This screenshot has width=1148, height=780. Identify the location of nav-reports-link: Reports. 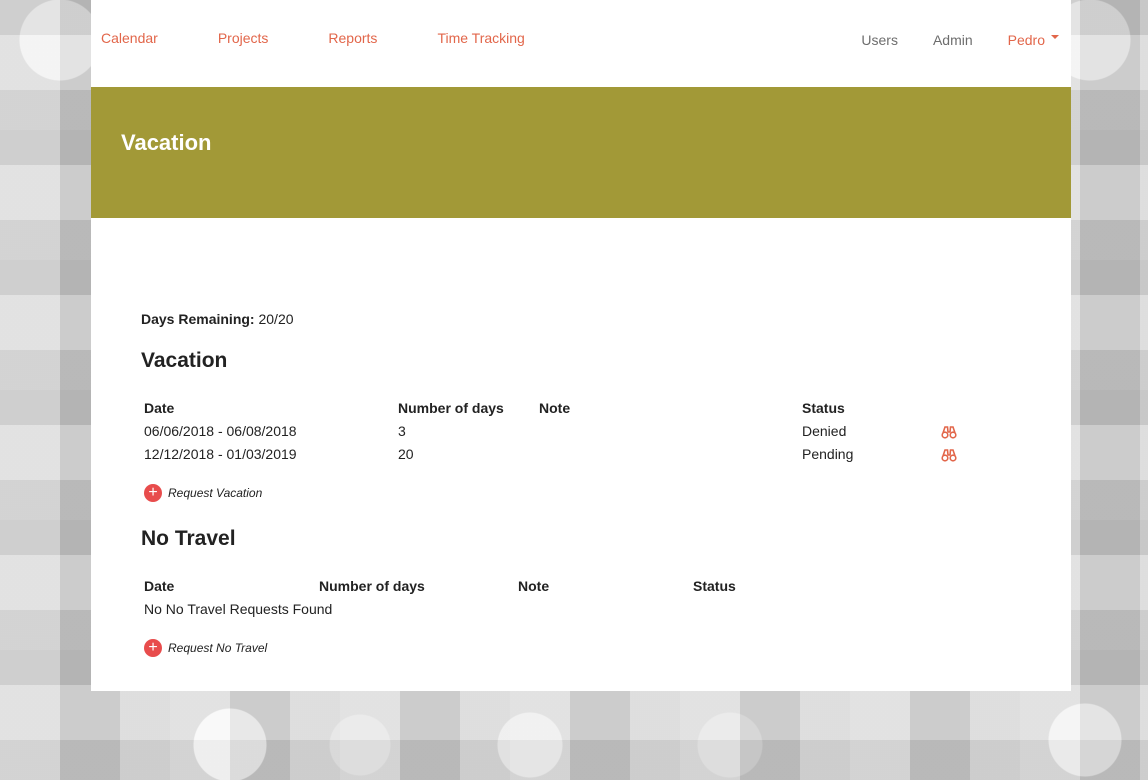
(352, 38).